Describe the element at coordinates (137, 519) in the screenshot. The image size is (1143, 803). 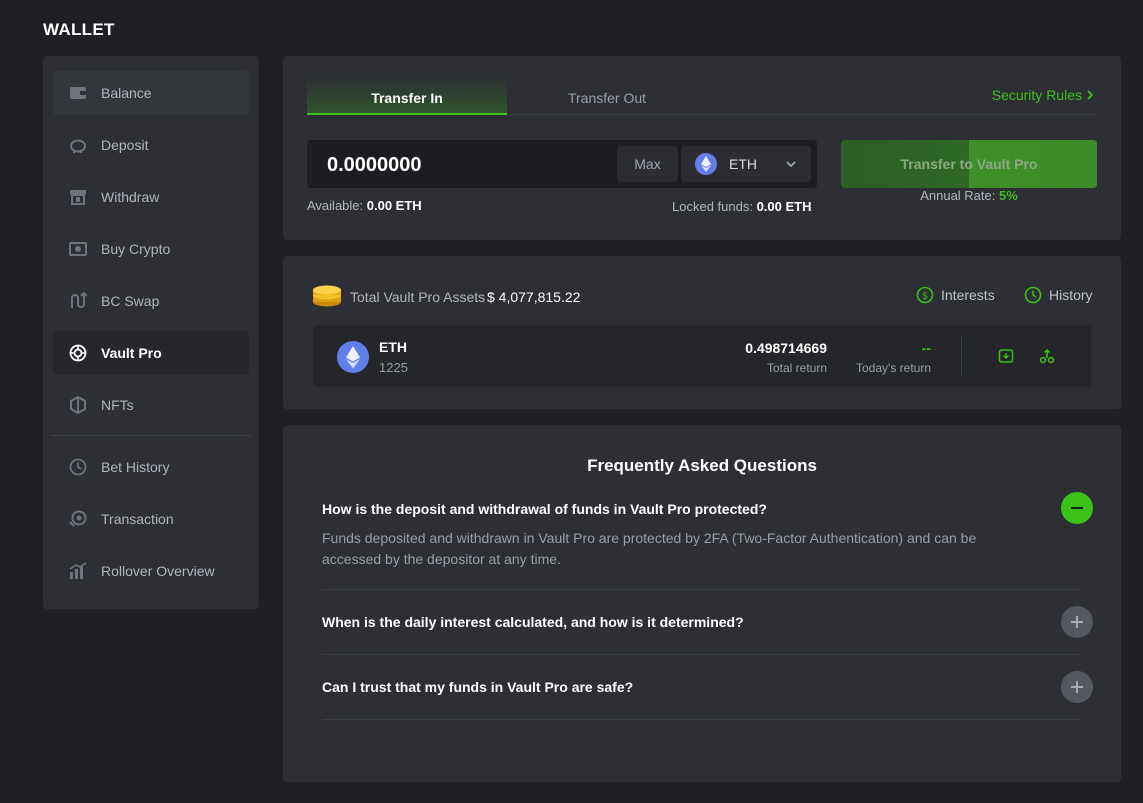
I see `sidebar-item-label: Transaction` at that location.